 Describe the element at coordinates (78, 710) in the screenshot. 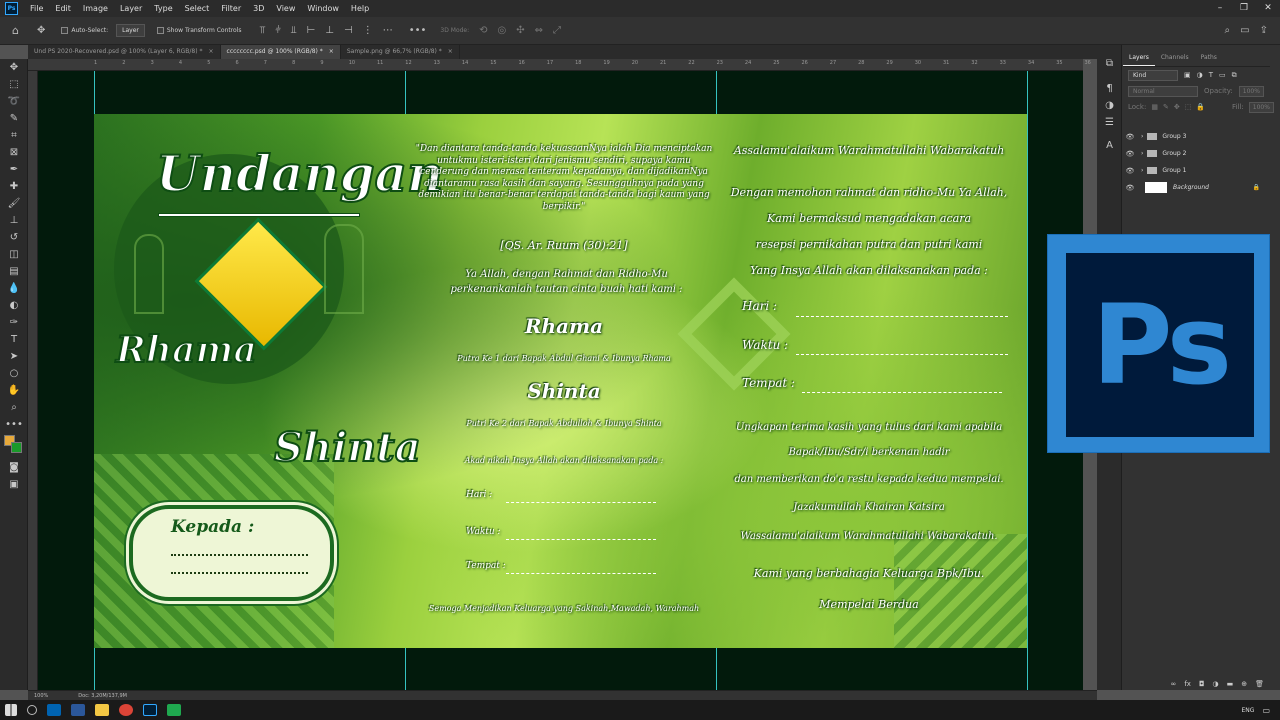

I see `word-icon` at that location.